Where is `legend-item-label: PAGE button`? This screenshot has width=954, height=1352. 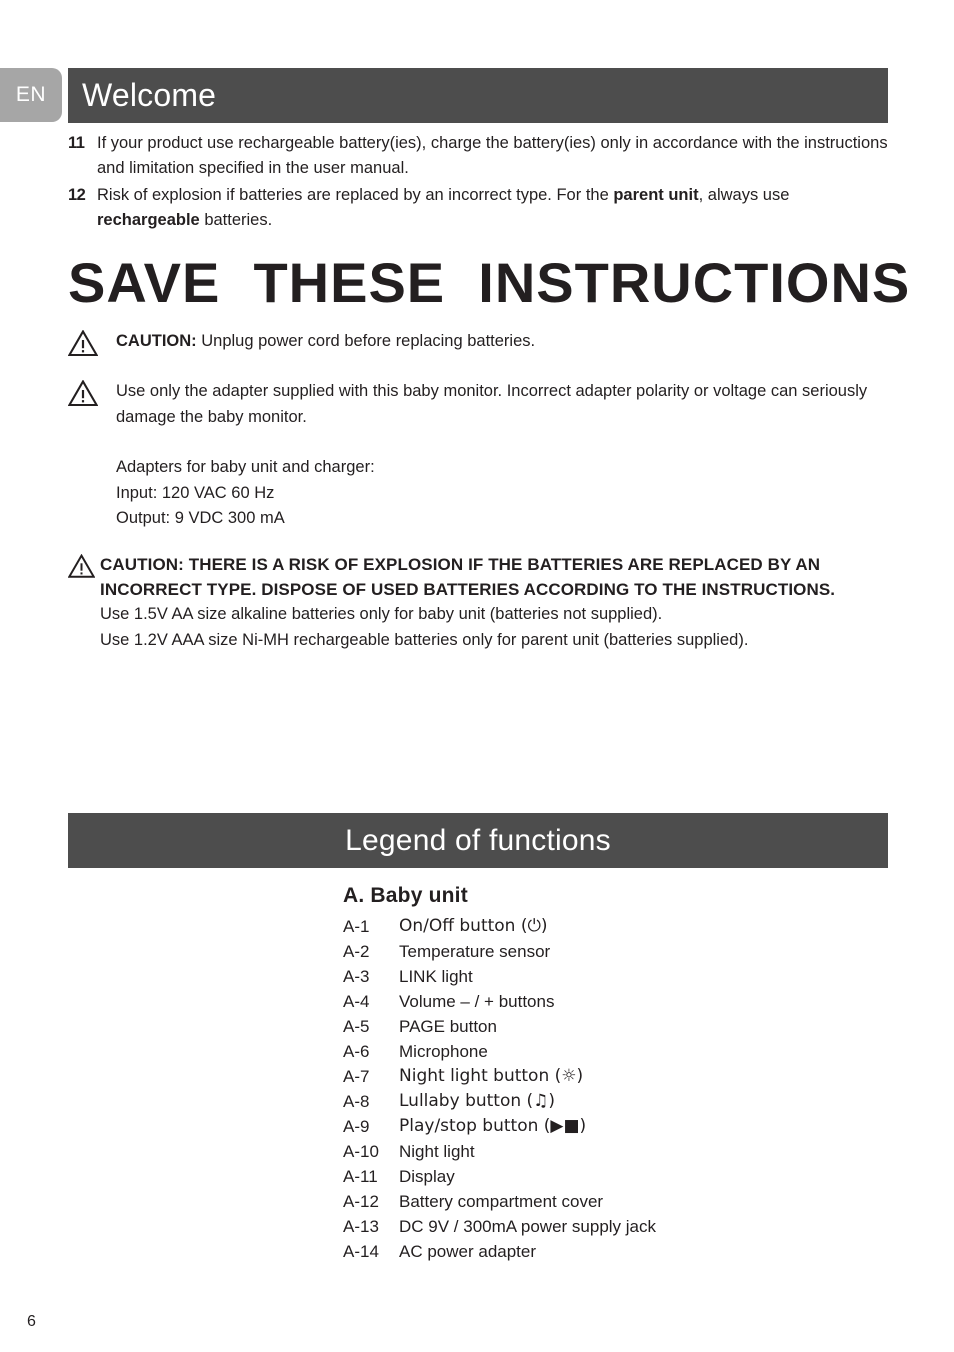 legend-item-label: PAGE button is located at coordinates (448, 1026).